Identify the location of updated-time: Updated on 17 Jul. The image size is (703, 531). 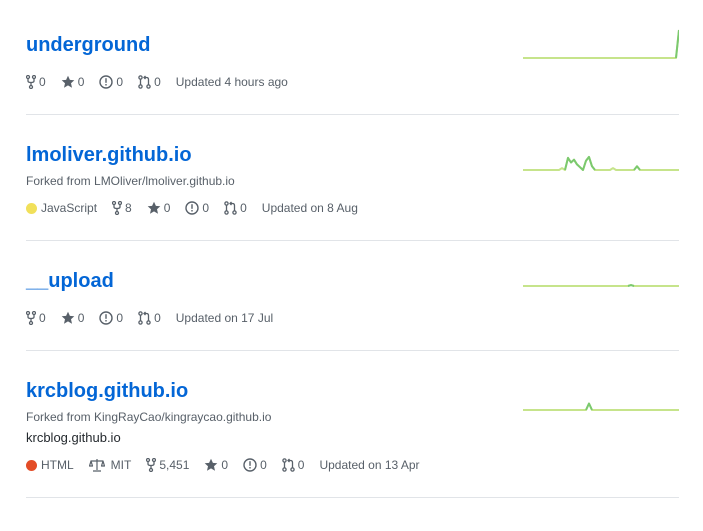
(224, 318).